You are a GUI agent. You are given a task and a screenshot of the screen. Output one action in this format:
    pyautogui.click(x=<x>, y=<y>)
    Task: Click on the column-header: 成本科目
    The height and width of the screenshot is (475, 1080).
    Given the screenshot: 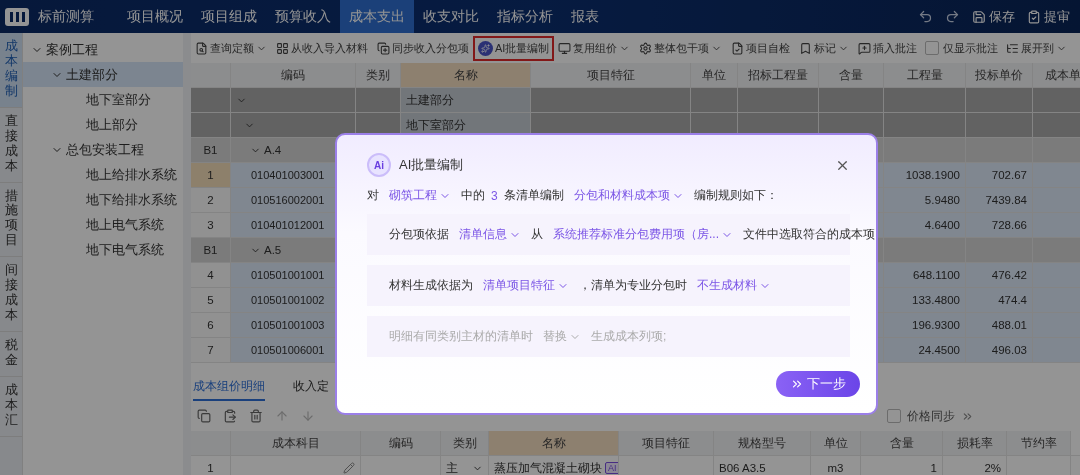 What is the action you would take?
    pyautogui.click(x=296, y=443)
    